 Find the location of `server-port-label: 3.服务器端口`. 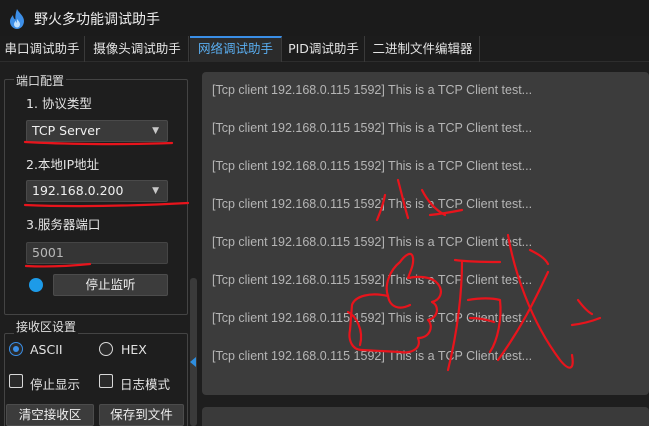

server-port-label: 3.服务器端口 is located at coordinates (63, 224).